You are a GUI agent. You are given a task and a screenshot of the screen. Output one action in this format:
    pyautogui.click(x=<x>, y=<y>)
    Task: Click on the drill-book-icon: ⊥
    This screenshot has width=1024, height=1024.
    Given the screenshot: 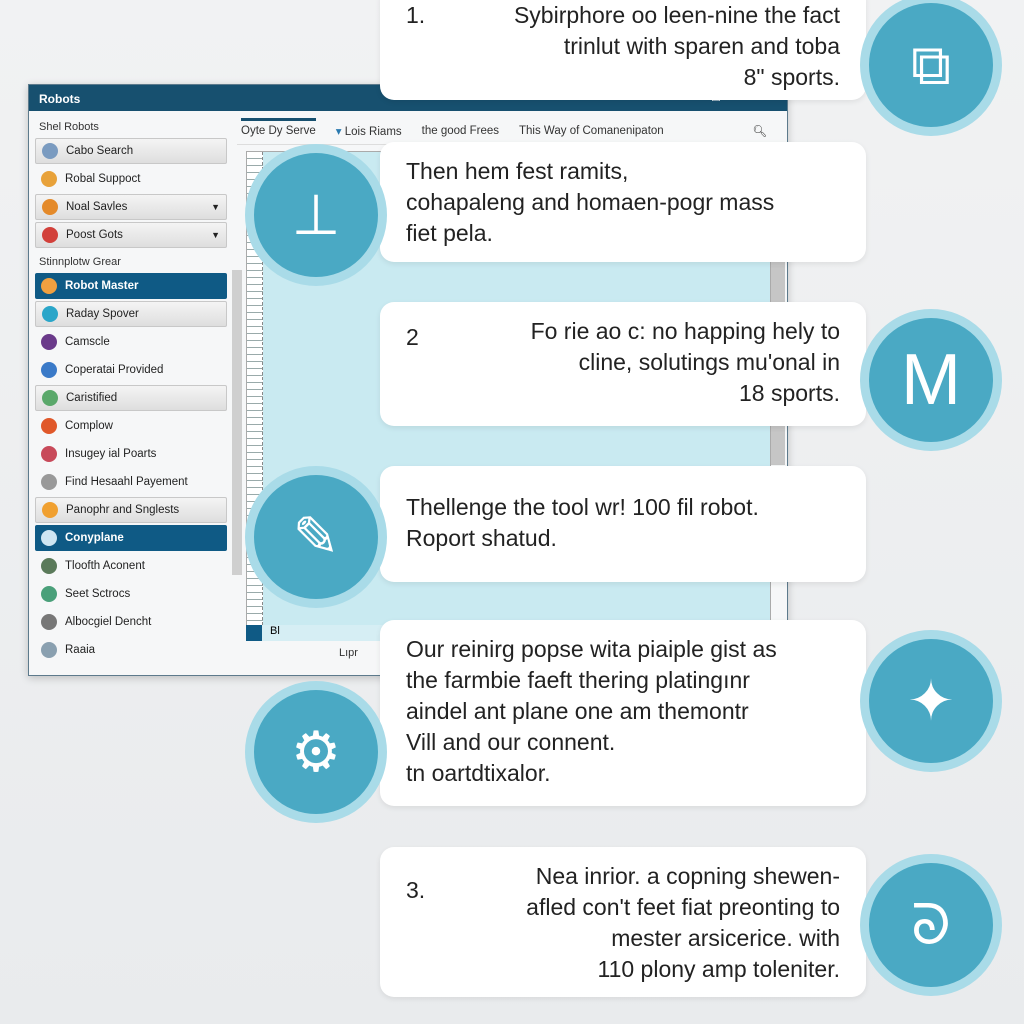 What is the action you would take?
    pyautogui.click(x=316, y=215)
    